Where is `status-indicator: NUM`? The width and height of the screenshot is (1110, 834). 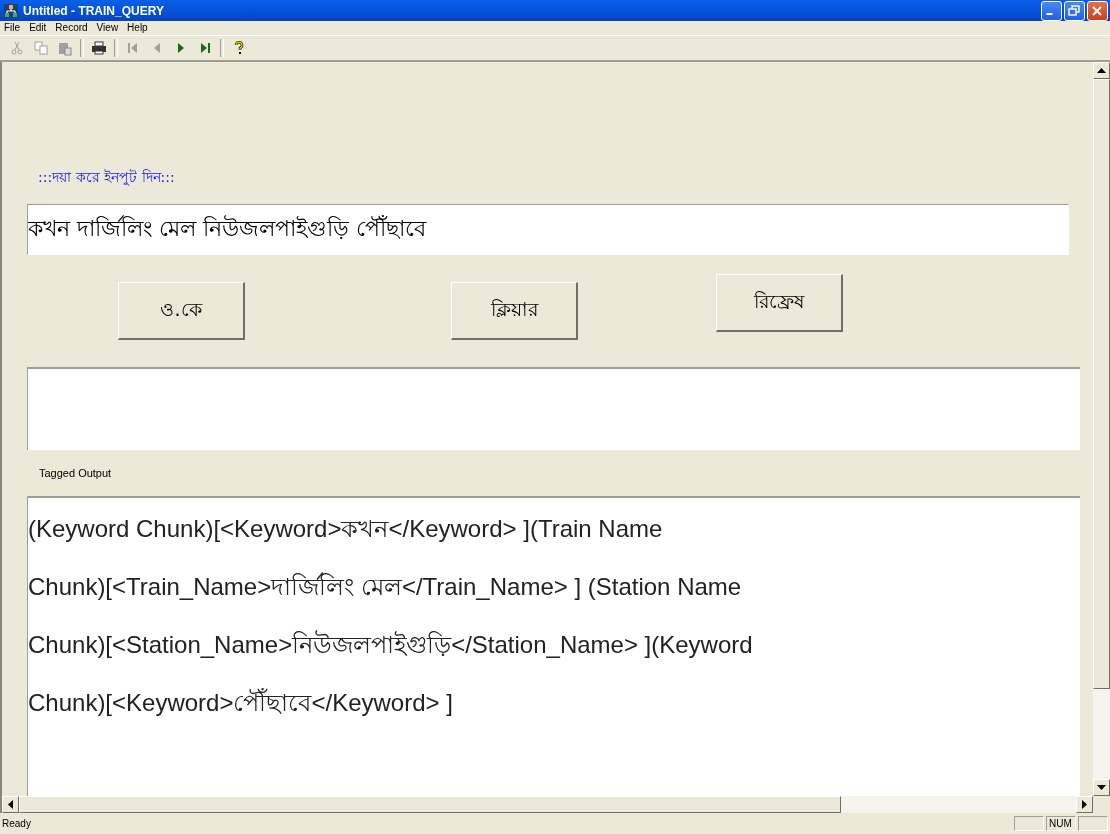 status-indicator: NUM is located at coordinates (1061, 823).